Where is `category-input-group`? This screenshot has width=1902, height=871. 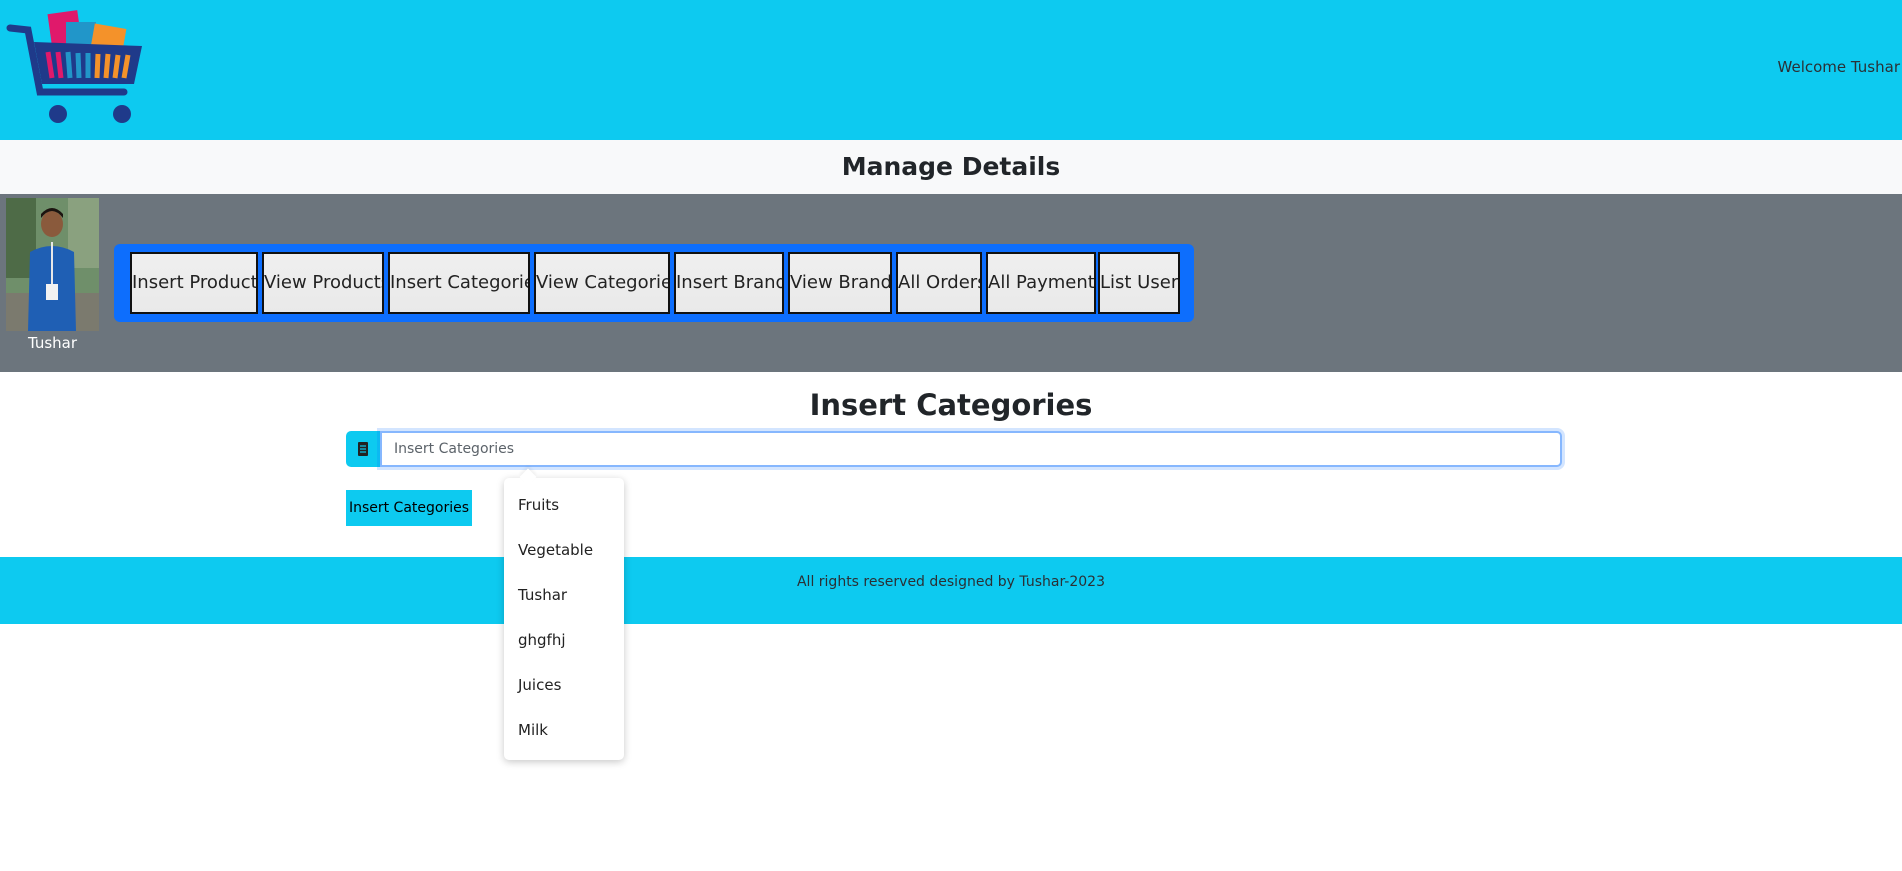 category-input-group is located at coordinates (954, 449).